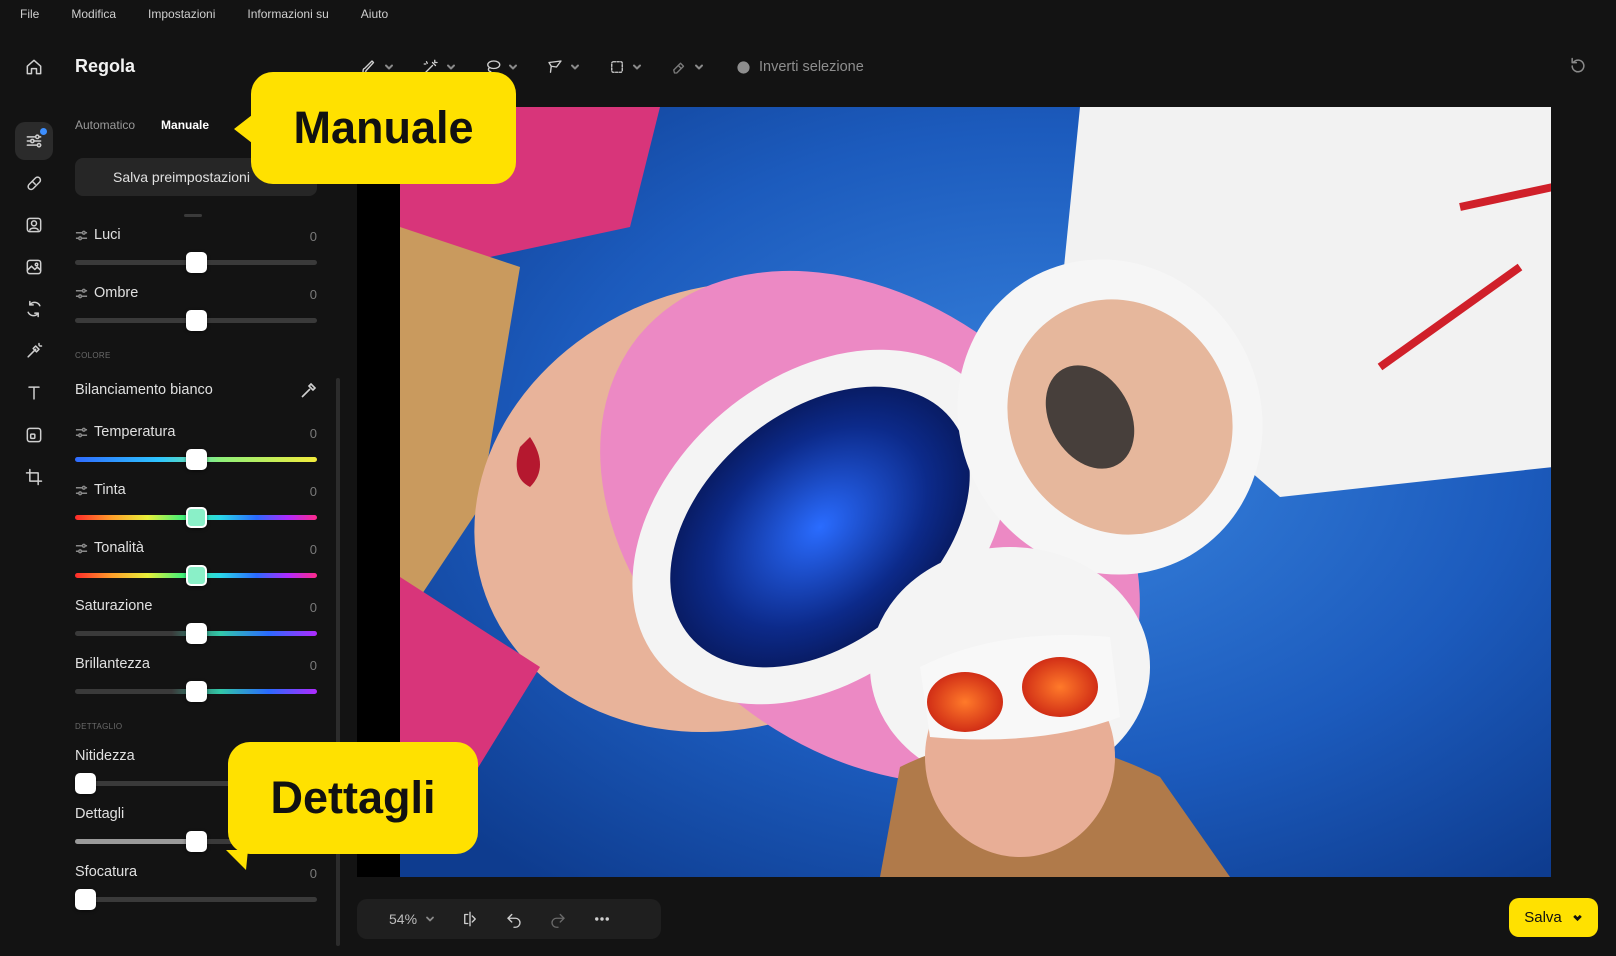 Image resolution: width=1616 pixels, height=956 pixels. I want to click on slider-tinta: Tinta 0, so click(196, 510).